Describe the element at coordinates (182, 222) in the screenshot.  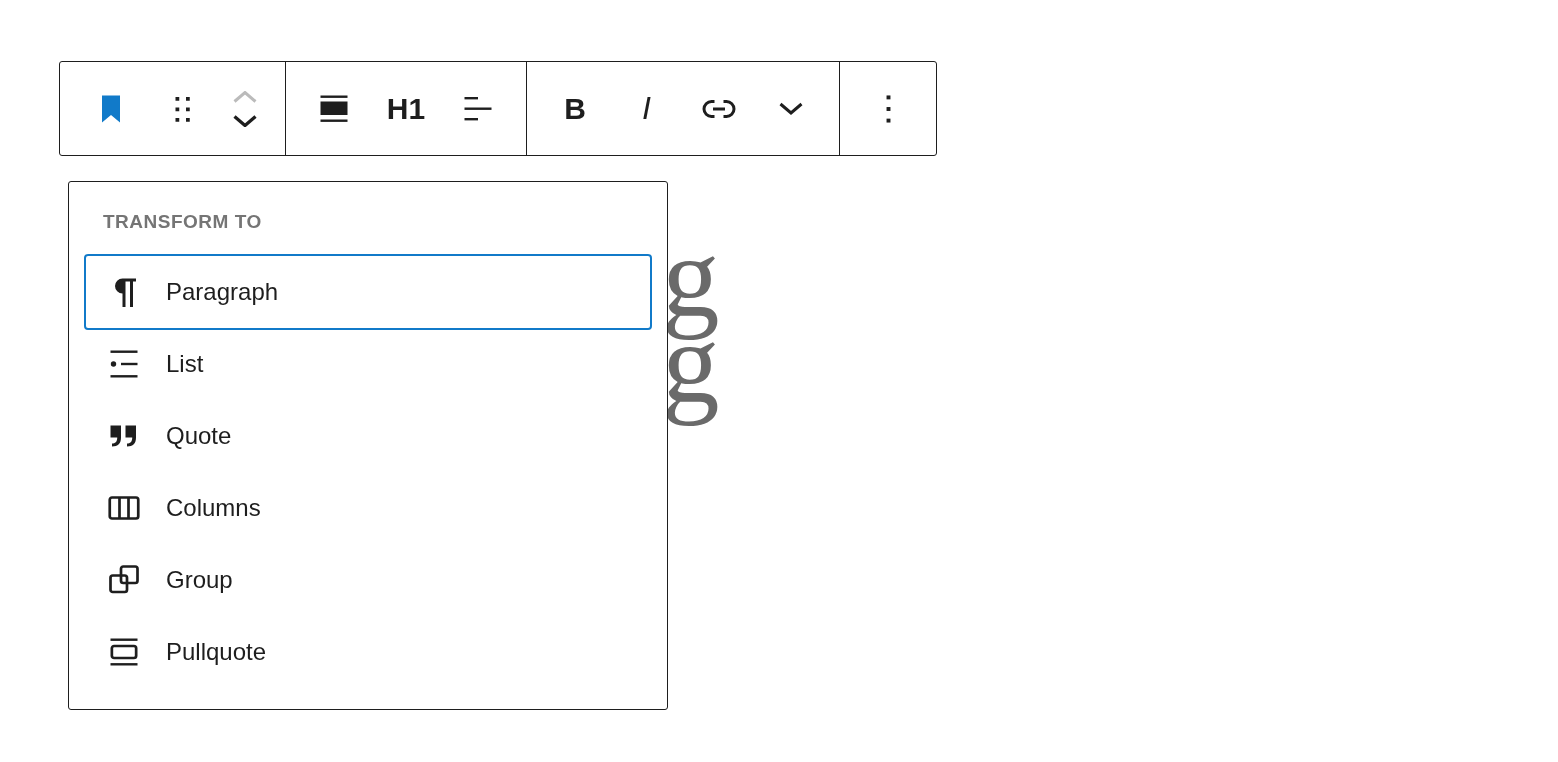
I see `menu-heading: TRANSFORM TO` at that location.